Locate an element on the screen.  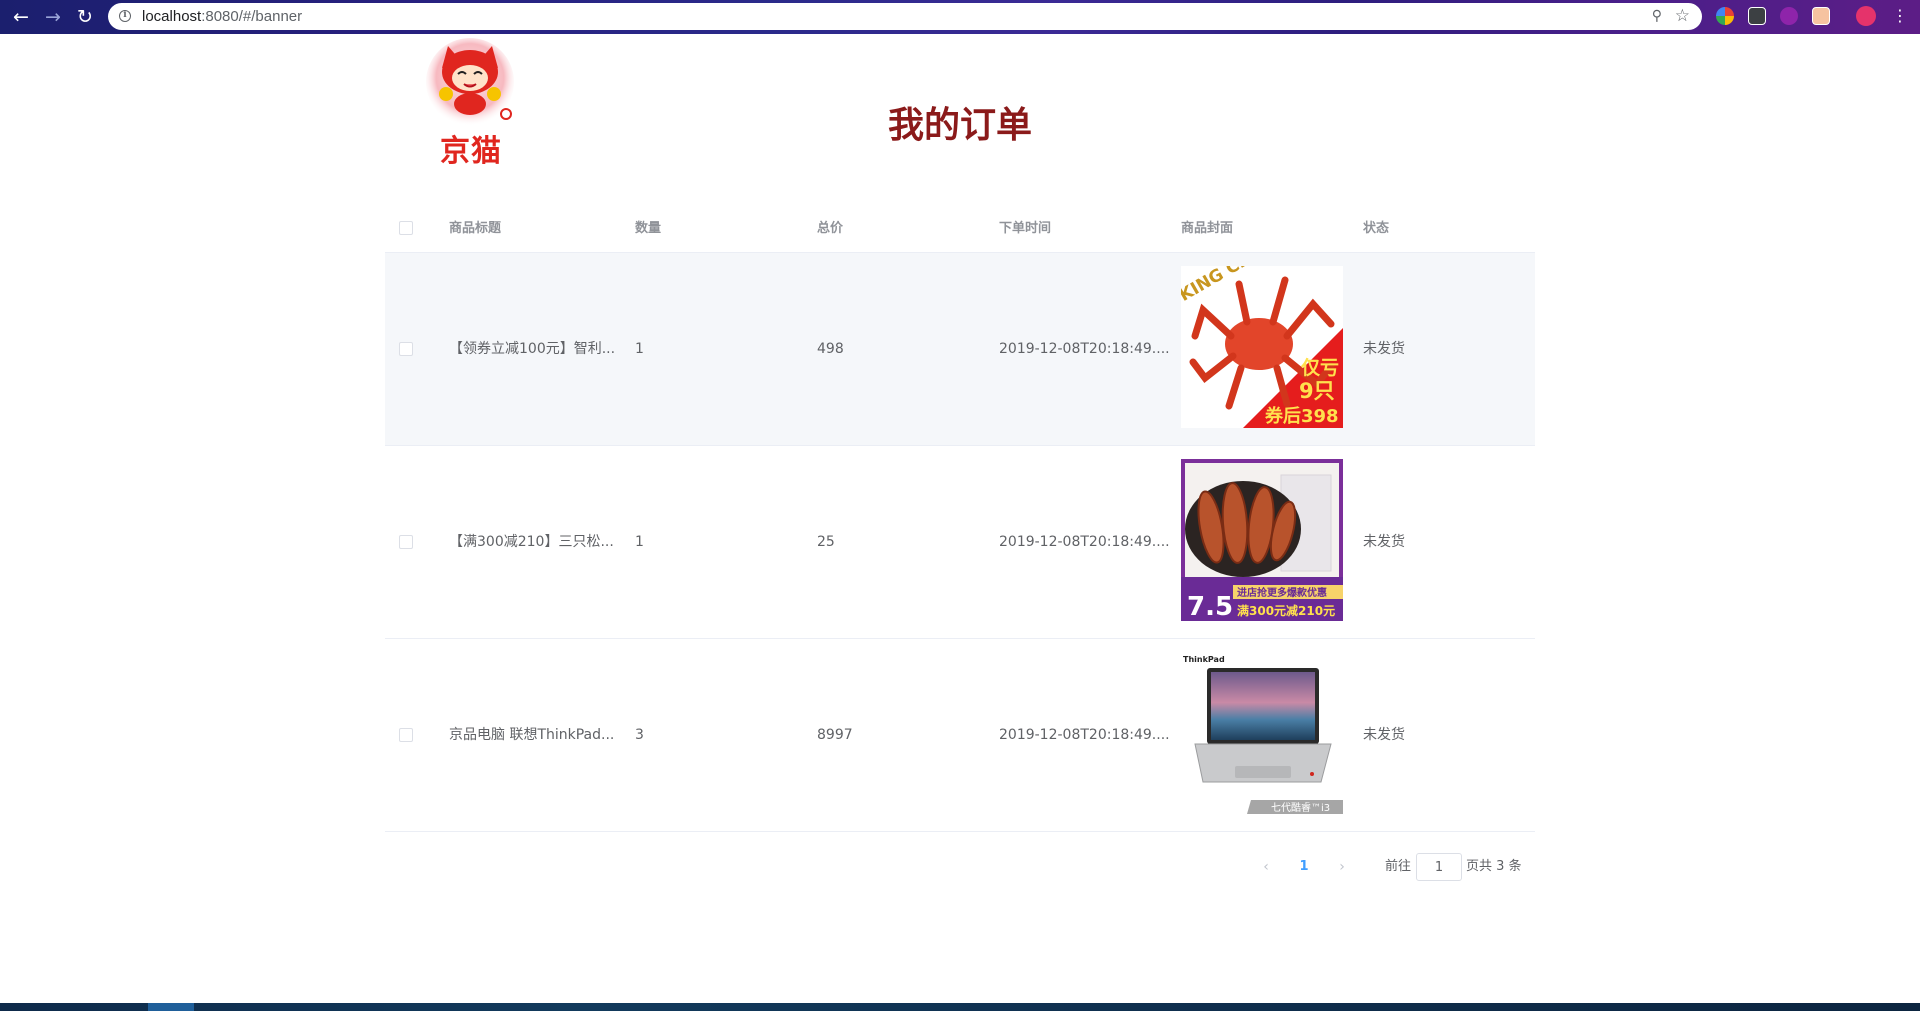
svg-text: 满300元减210元 is located at coordinates (1286, 610).